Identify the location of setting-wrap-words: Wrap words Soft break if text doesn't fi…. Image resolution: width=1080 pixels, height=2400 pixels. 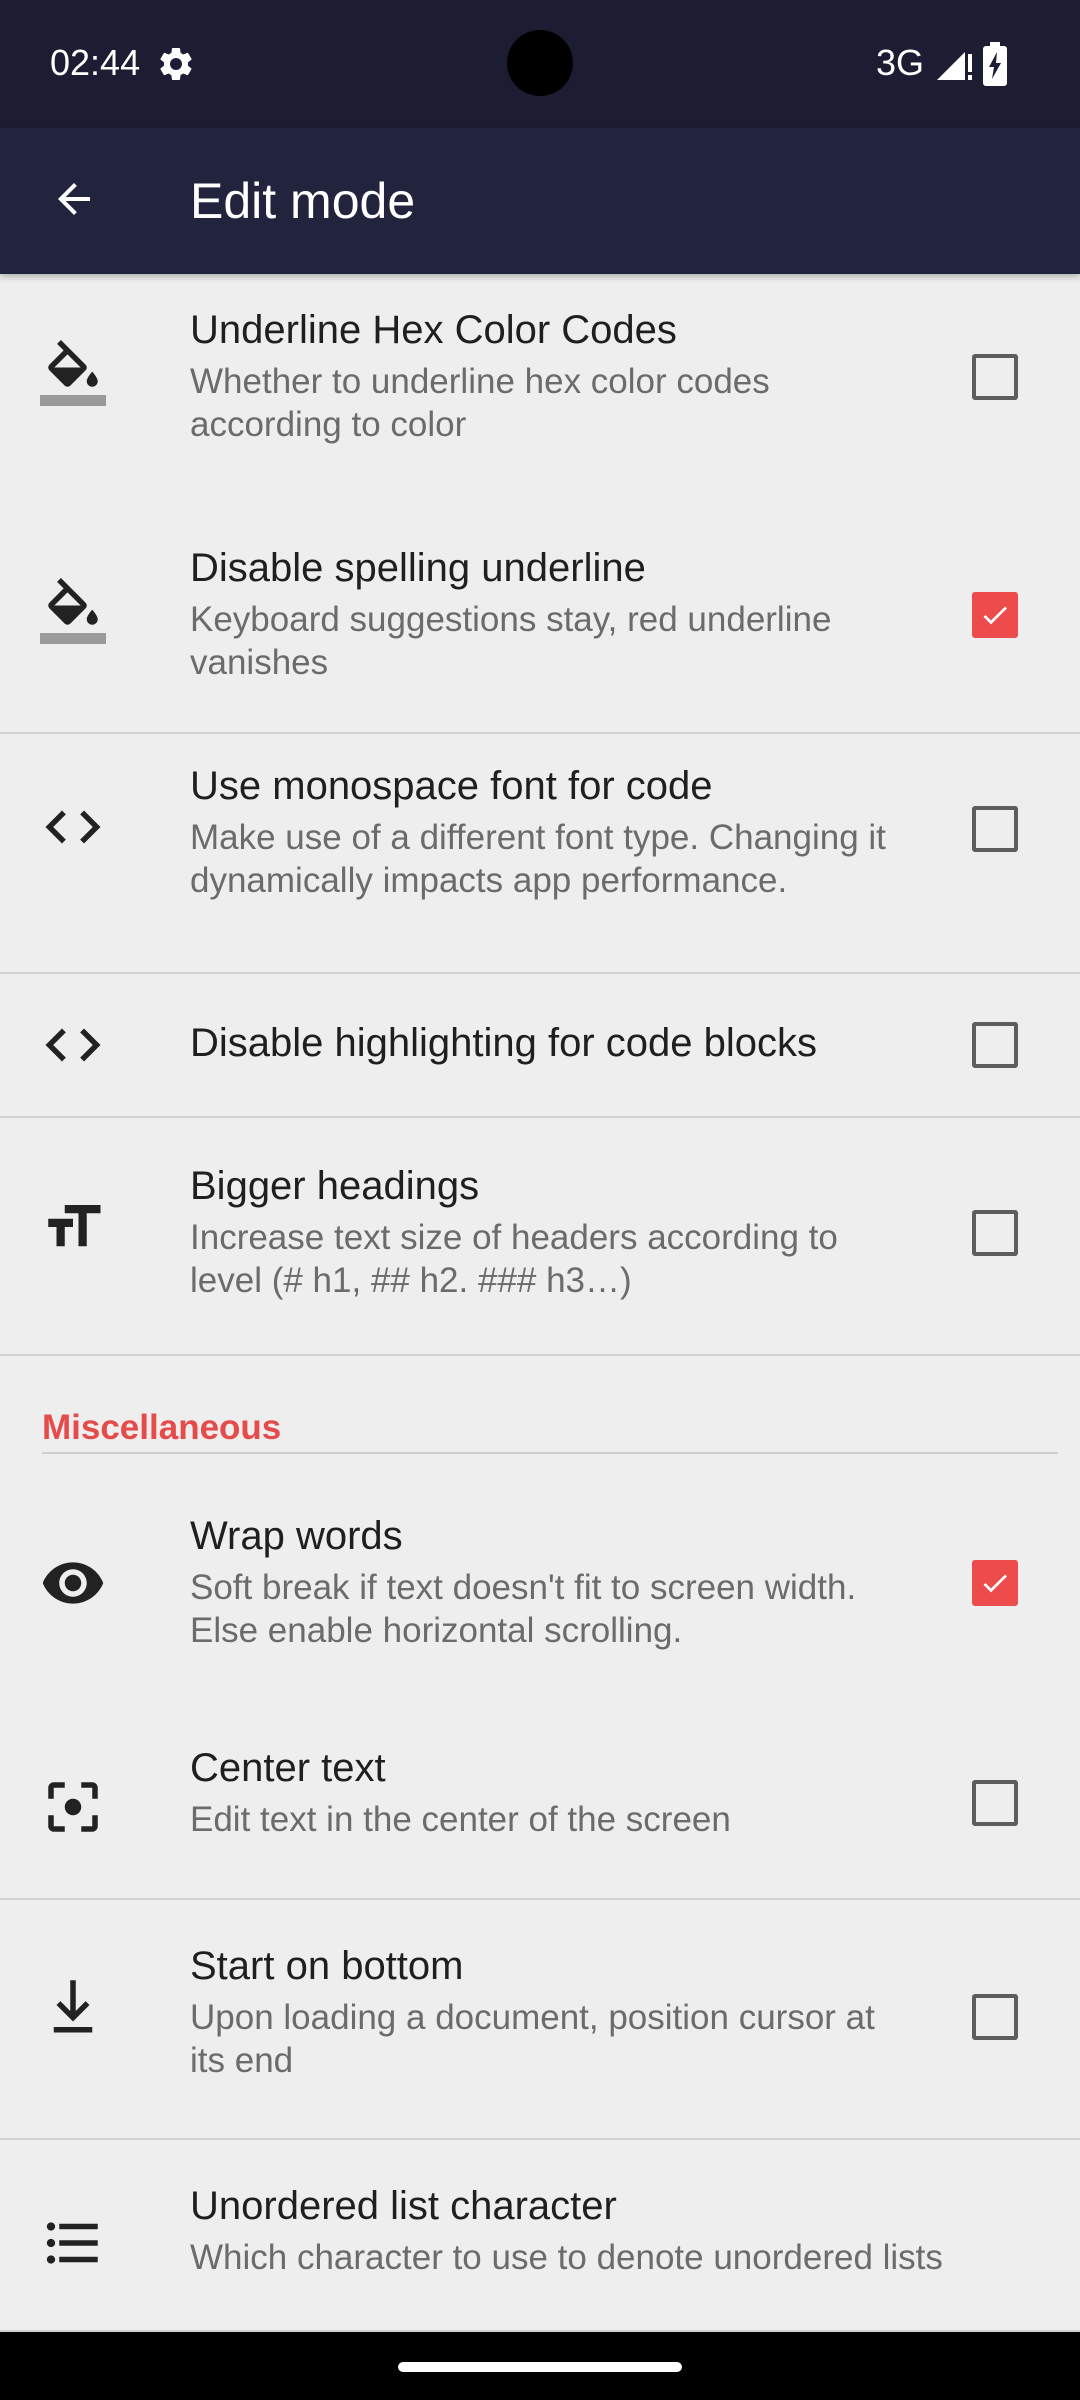
(540, 1585).